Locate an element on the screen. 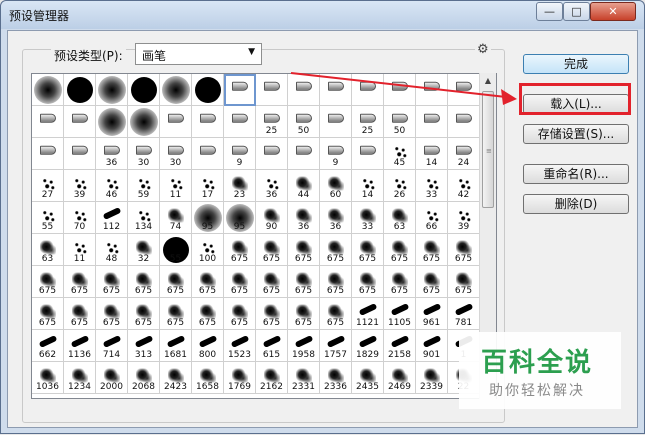 The height and width of the screenshot is (435, 645). watermark: 百科全说 助你轻松解决 is located at coordinates (540, 370).